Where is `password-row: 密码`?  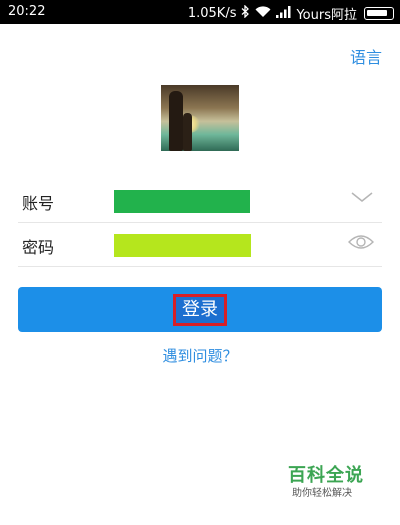
password-row: 密码 is located at coordinates (200, 245).